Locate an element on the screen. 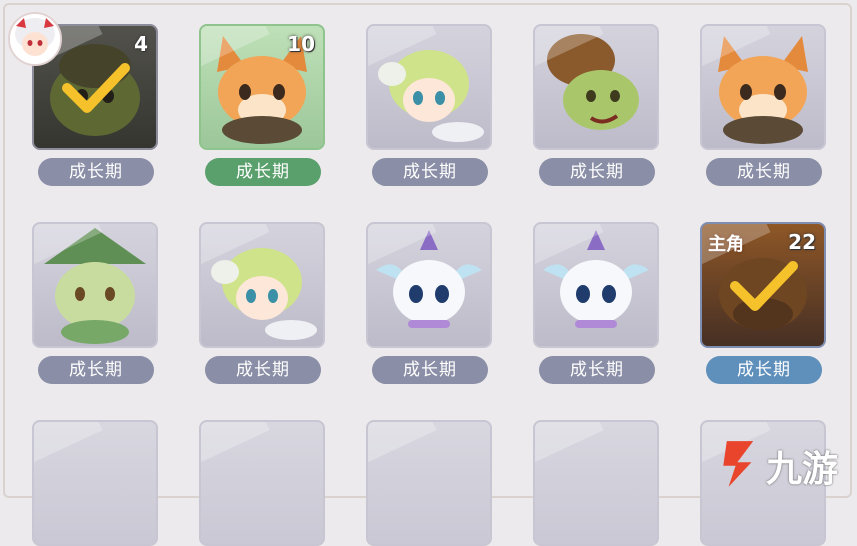 The height and width of the screenshot is (546, 857). pet-count: 4 is located at coordinates (141, 44).